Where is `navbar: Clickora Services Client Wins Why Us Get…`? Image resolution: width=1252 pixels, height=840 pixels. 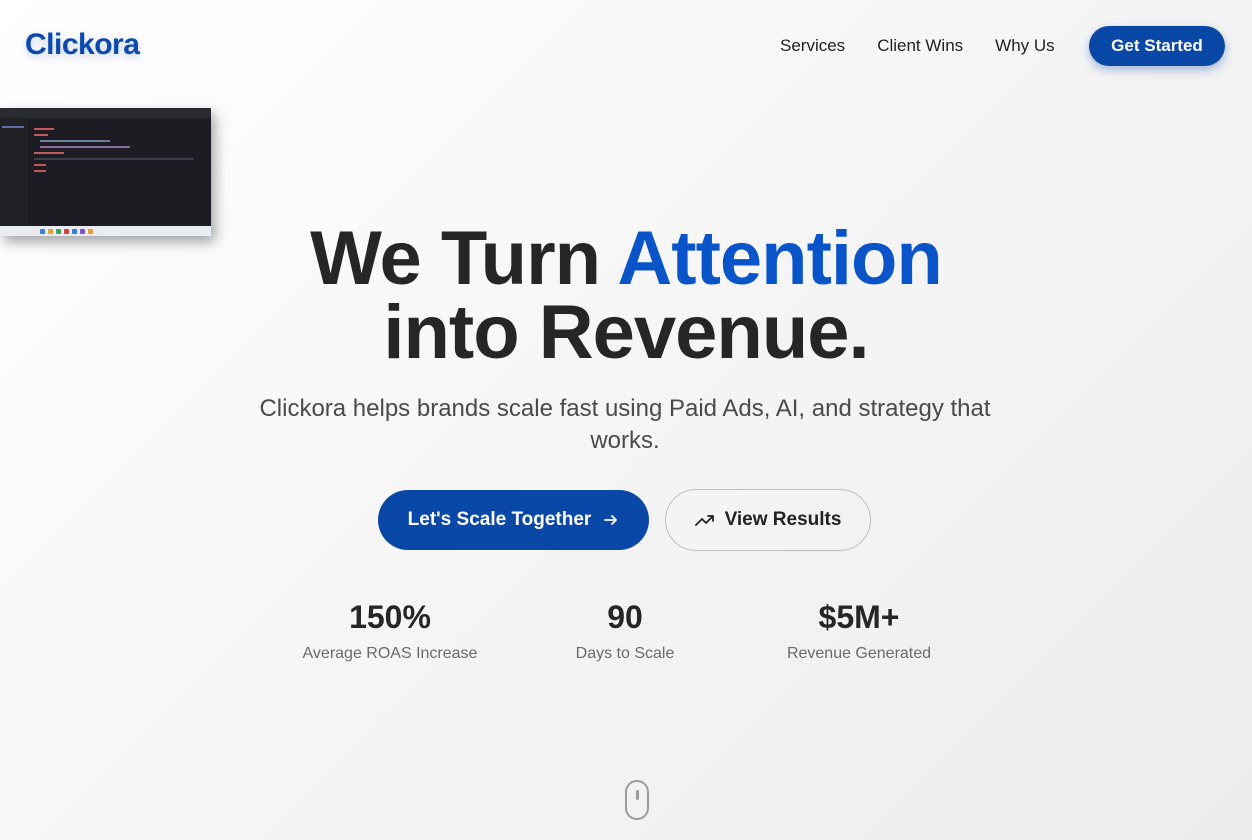
navbar: Clickora Services Client Wins Why Us Get… is located at coordinates (626, 46).